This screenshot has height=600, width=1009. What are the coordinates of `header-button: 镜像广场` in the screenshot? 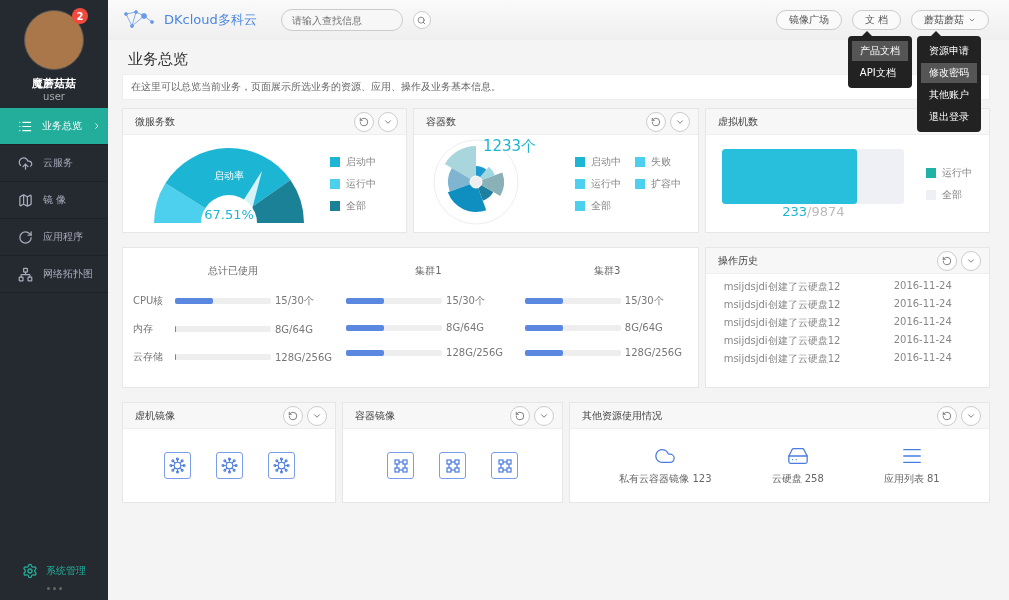 It's located at (808, 20).